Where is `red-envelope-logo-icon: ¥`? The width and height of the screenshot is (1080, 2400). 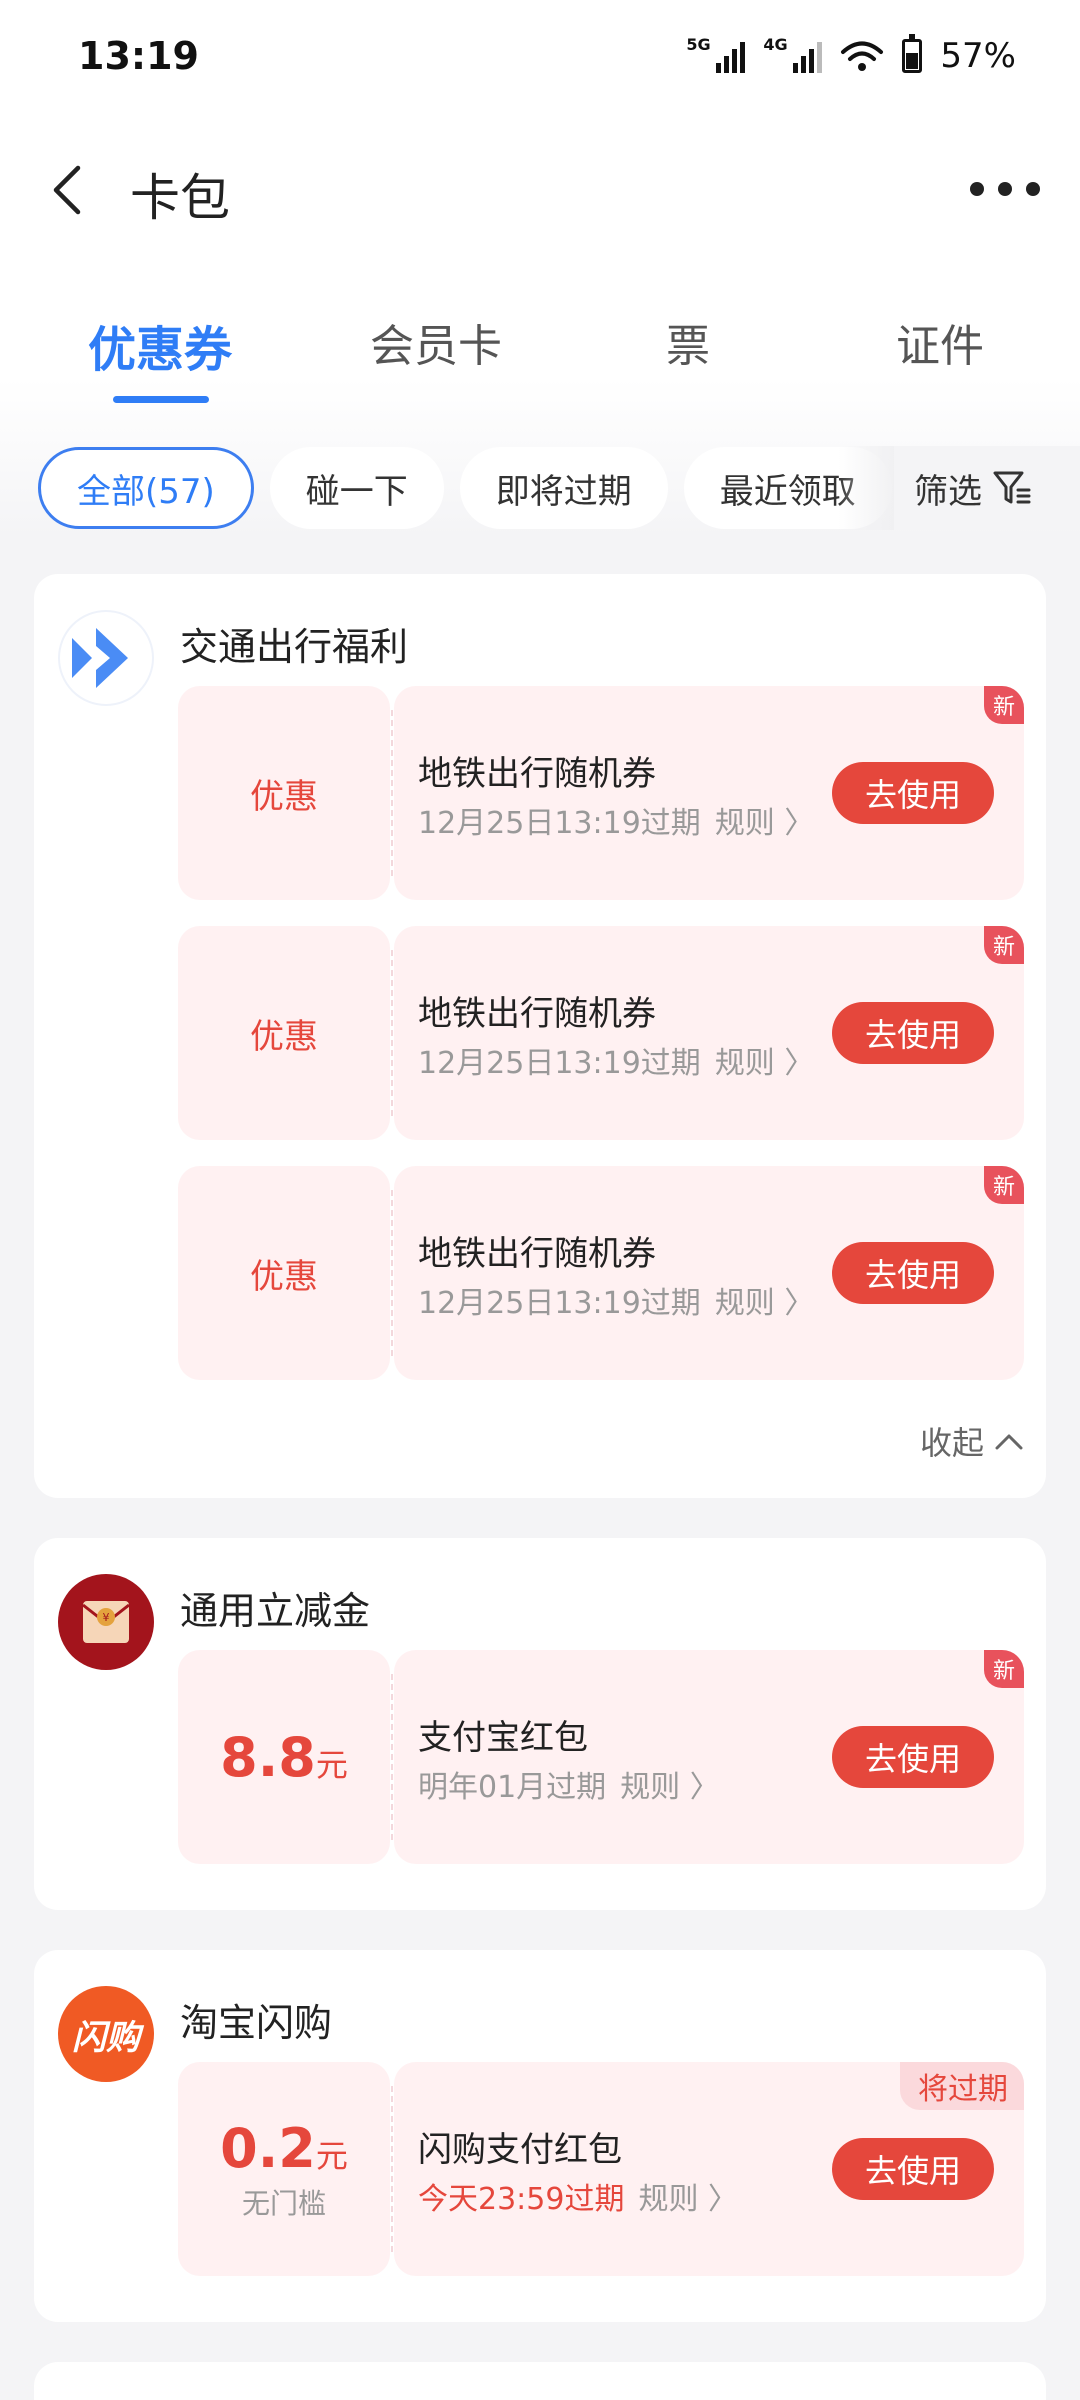 red-envelope-logo-icon: ¥ is located at coordinates (106, 1622).